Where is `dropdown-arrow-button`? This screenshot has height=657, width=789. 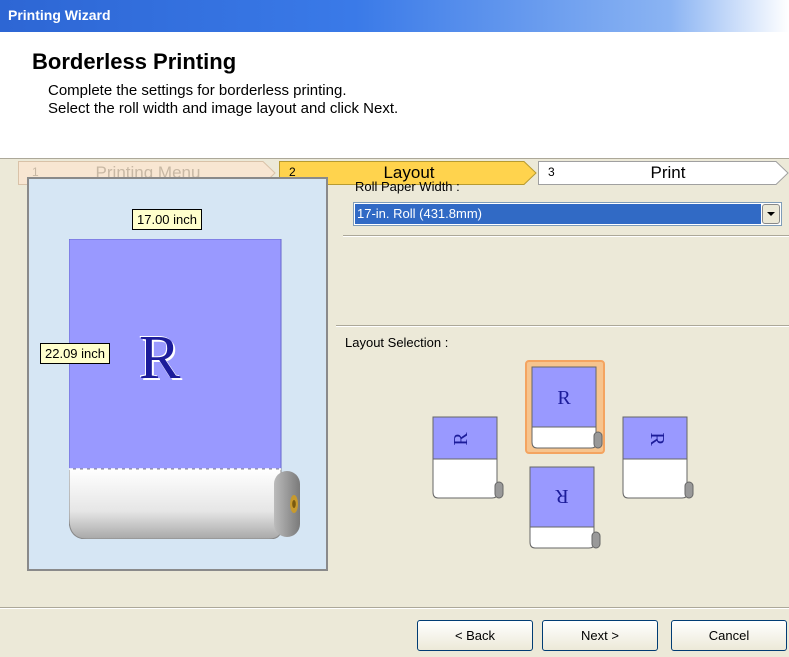 dropdown-arrow-button is located at coordinates (771, 214).